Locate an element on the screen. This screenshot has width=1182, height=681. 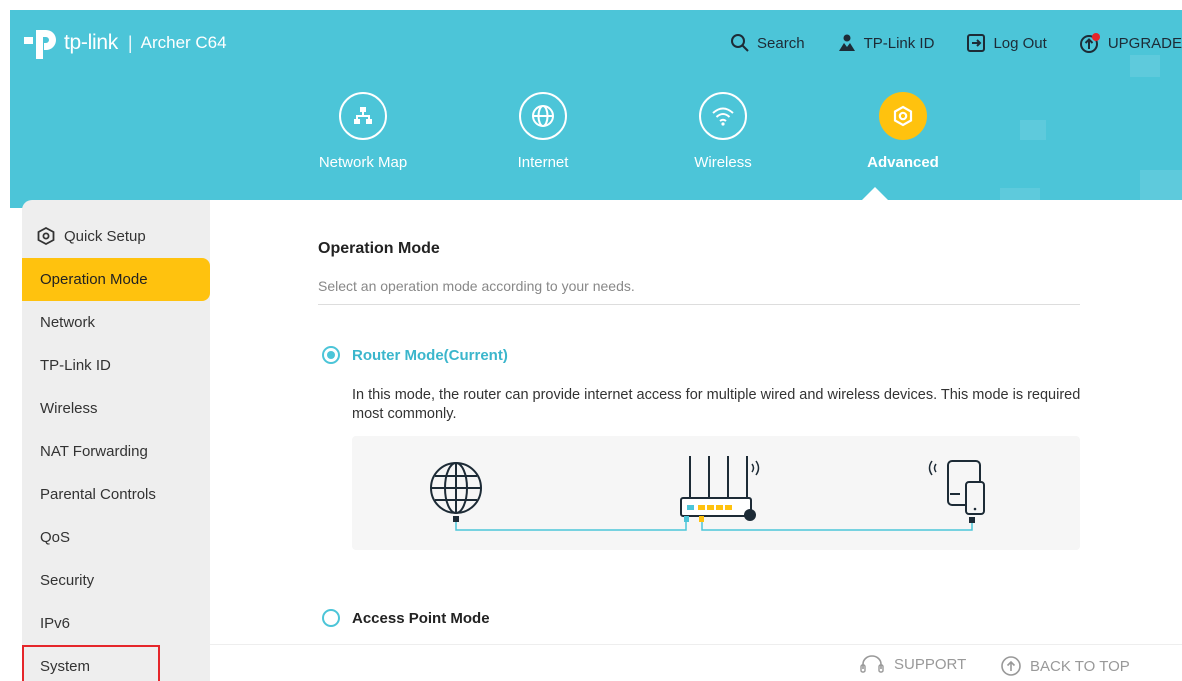
sidebar-item-label: Wireless is located at coordinates (69, 408).